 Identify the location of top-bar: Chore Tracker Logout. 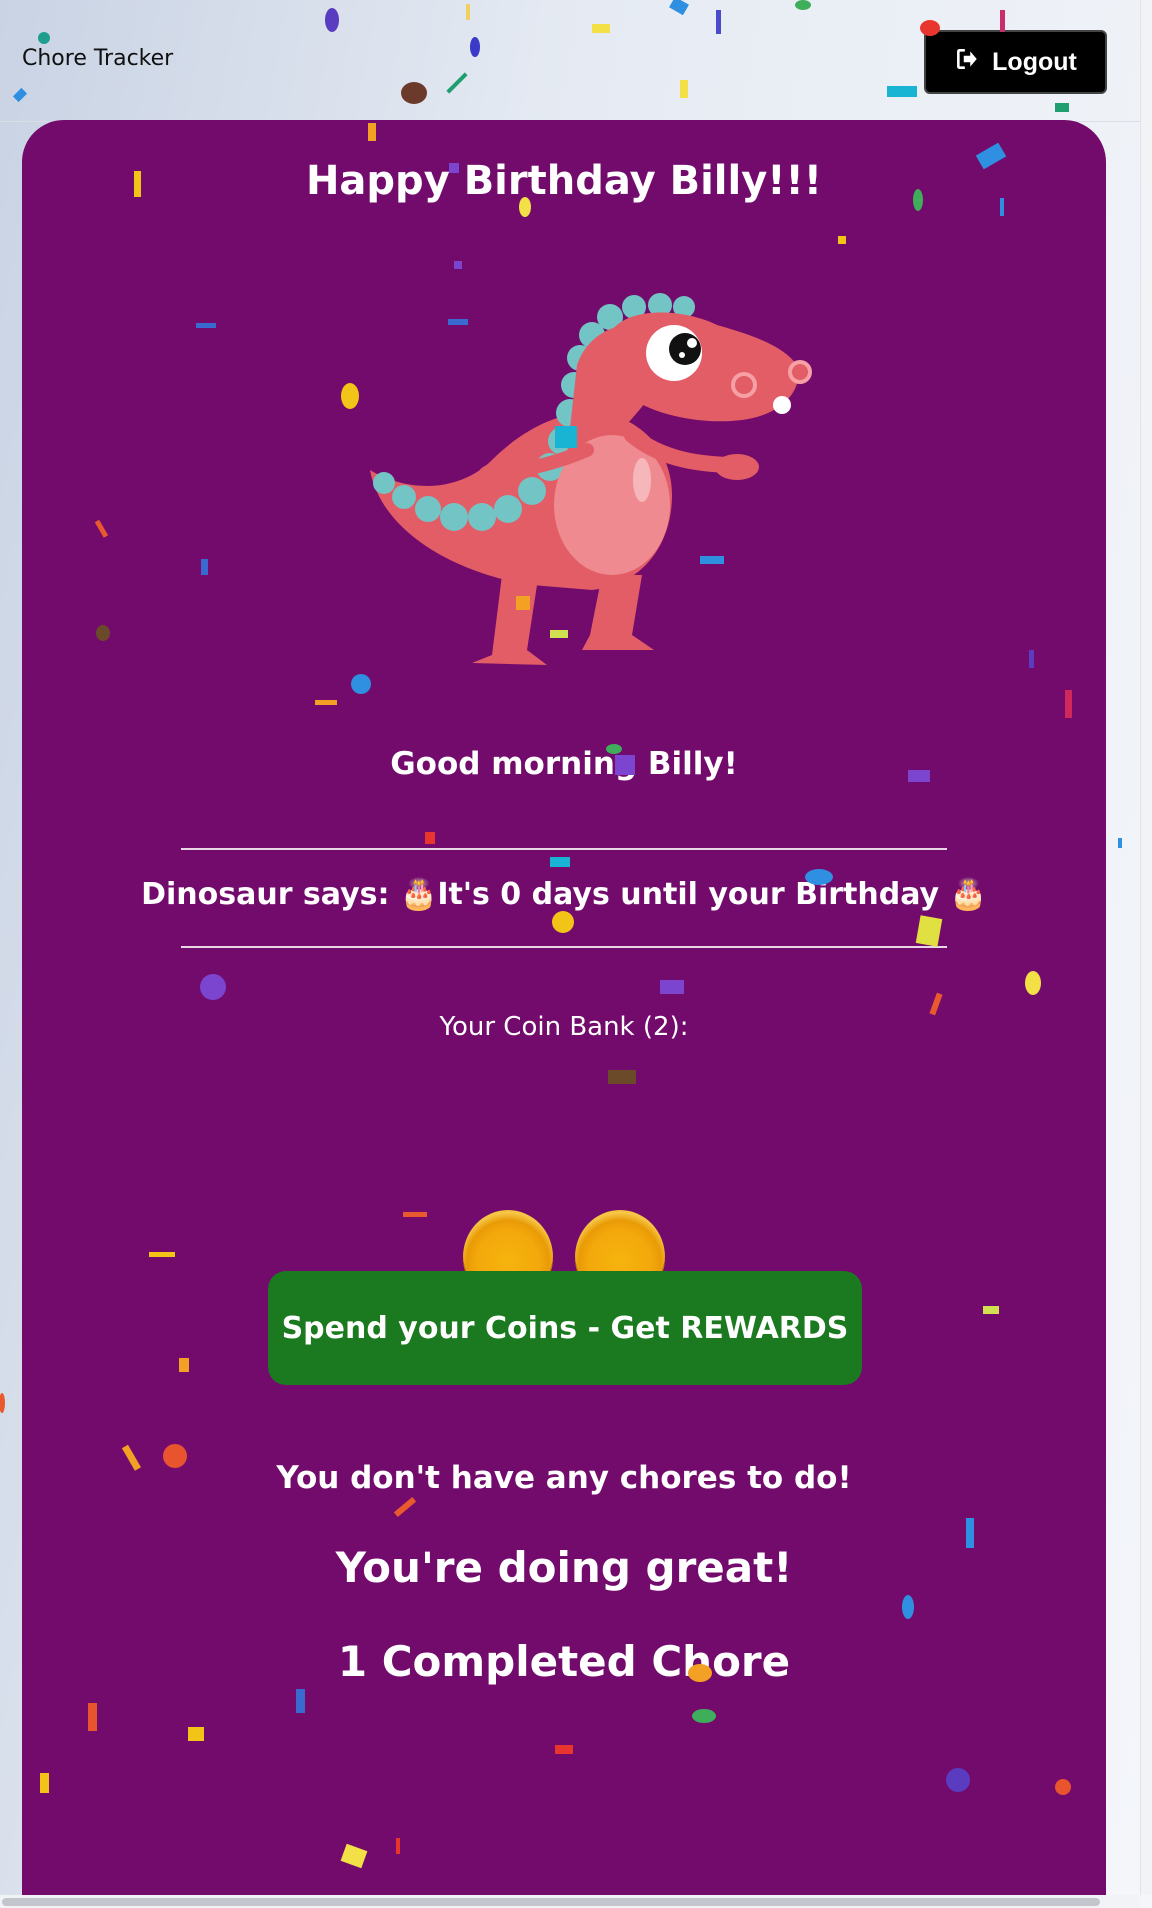
(570, 61).